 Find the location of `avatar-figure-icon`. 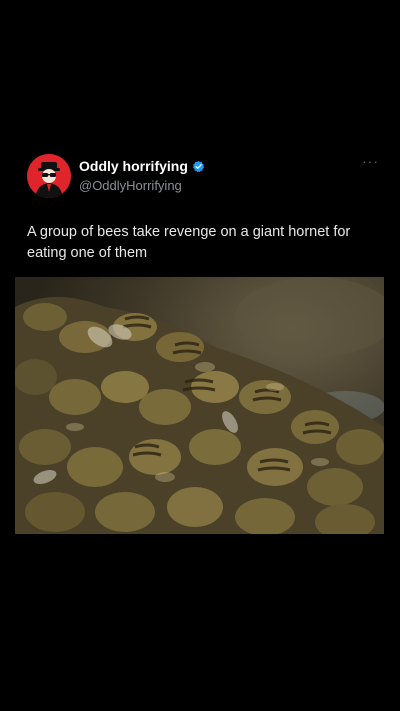

avatar-figure-icon is located at coordinates (49, 176).